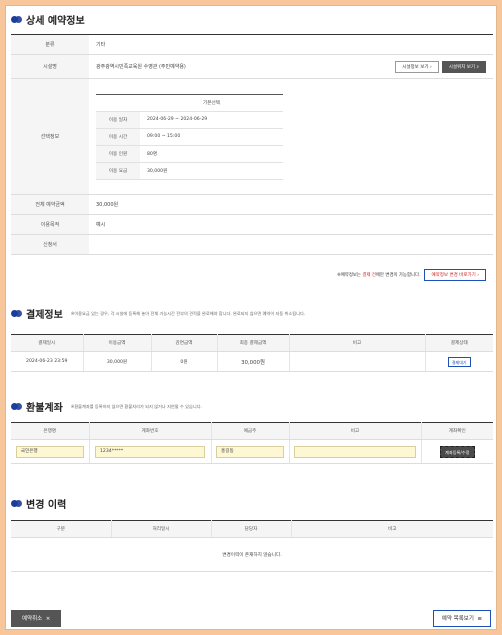 The width and height of the screenshot is (502, 635). I want to click on use-people-label: 이용 인원, so click(118, 154).